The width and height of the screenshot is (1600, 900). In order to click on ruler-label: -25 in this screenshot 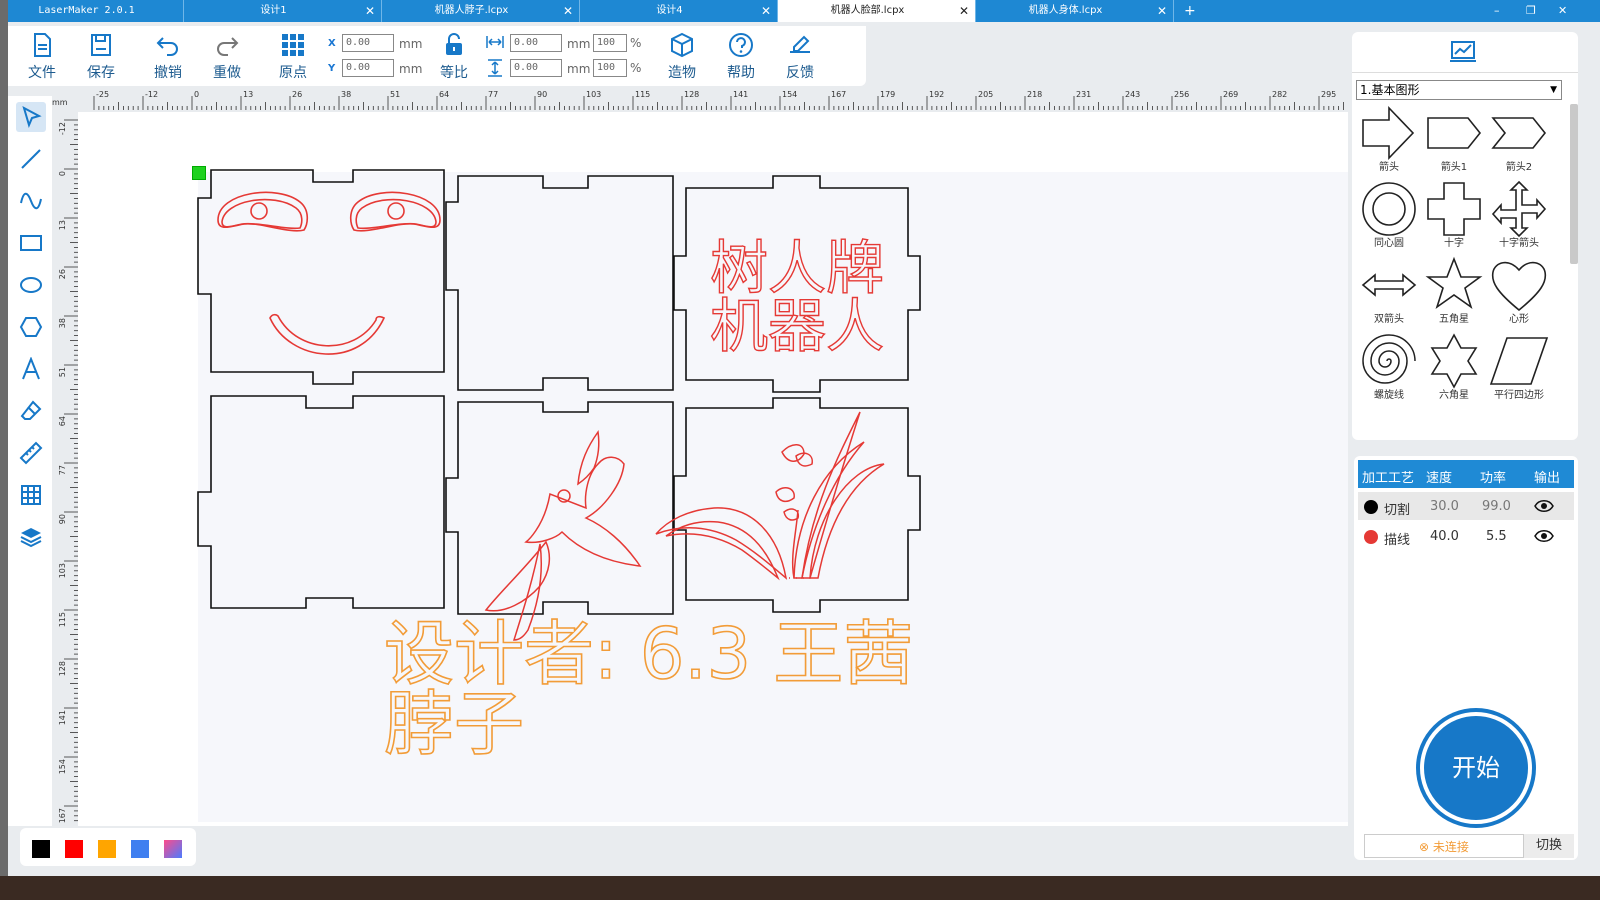, I will do `click(102, 94)`.